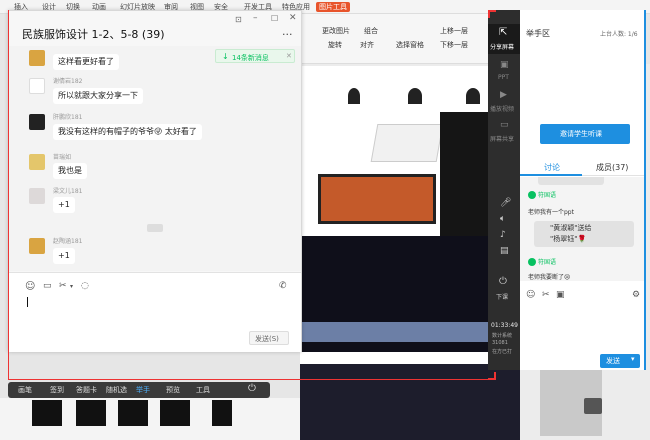  I want to click on close-badge-icon: ✕, so click(289, 56).